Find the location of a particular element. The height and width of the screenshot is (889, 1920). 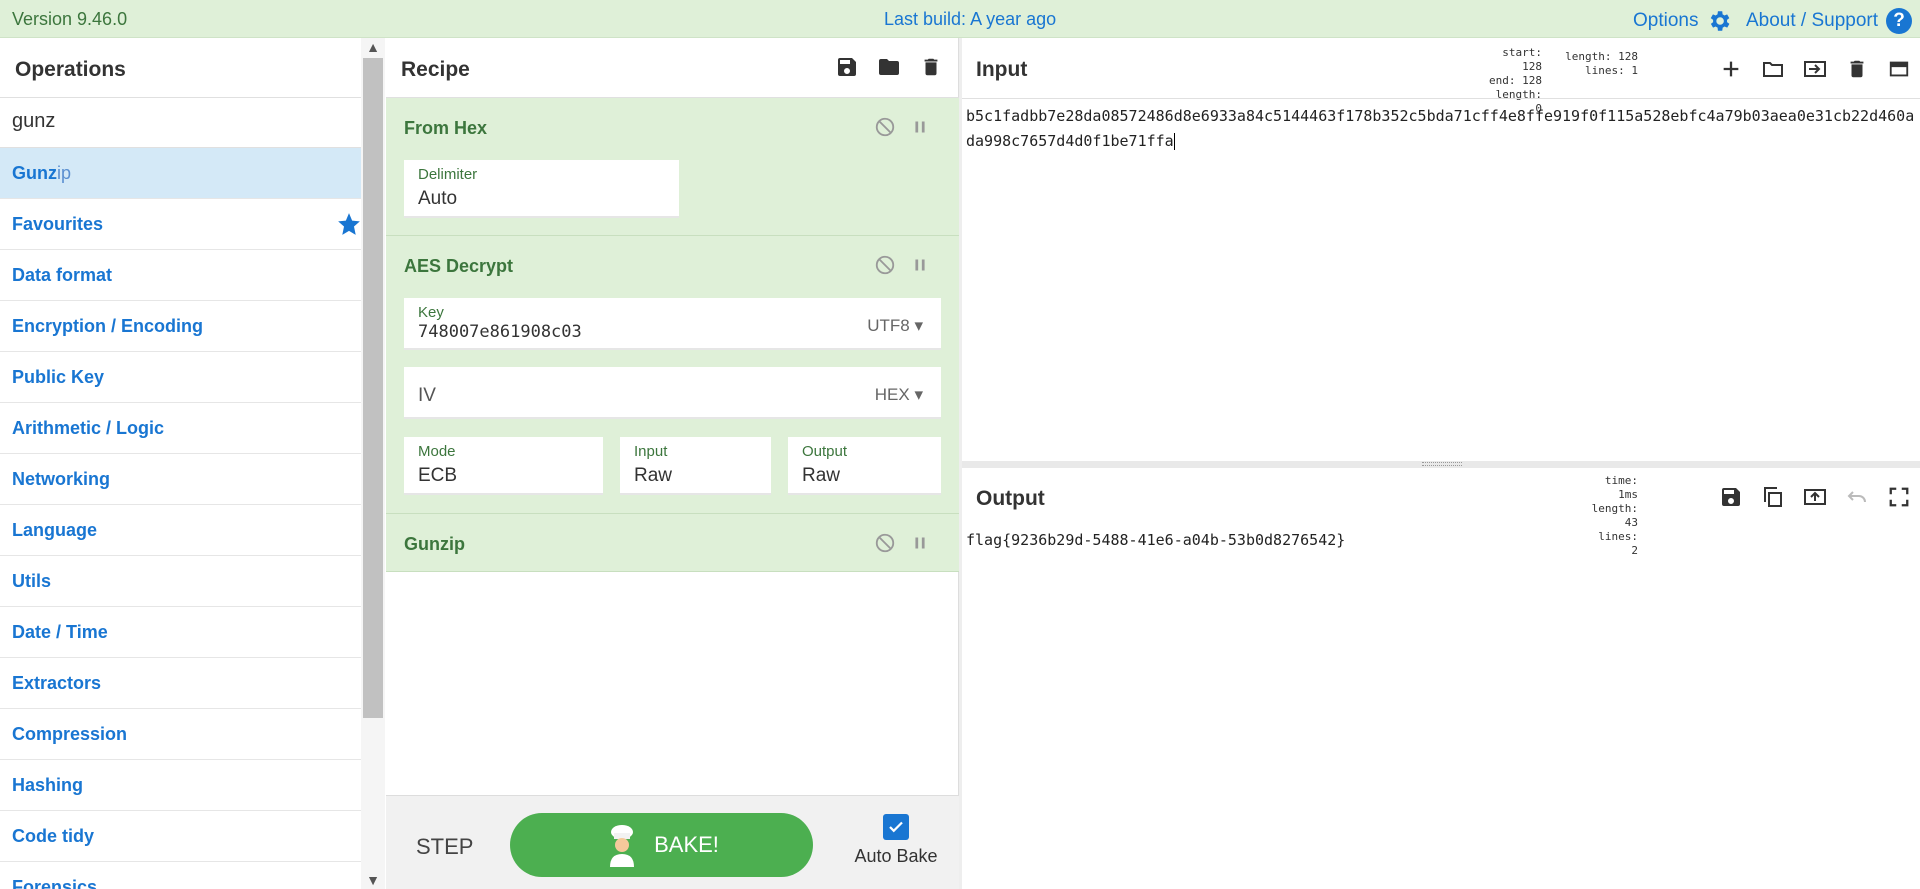

key-label: Key is located at coordinates (431, 312).